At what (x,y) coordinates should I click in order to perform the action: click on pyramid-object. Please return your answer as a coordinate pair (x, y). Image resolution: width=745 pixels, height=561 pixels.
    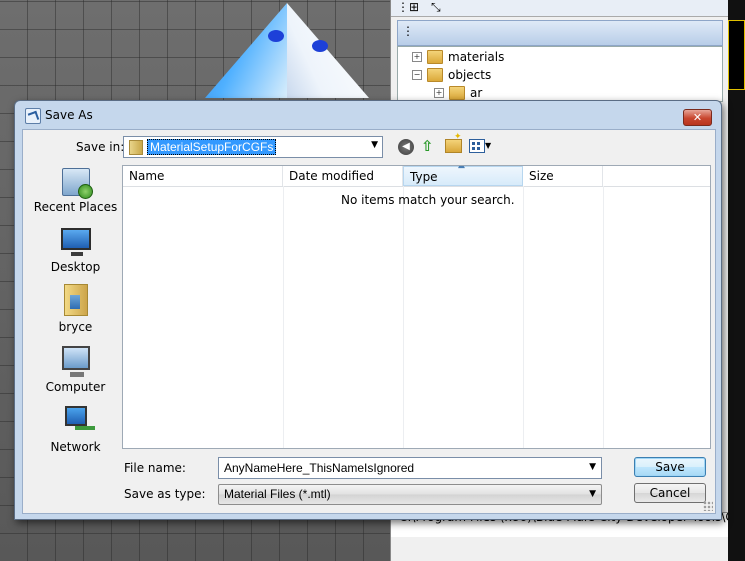
    Looking at the image, I should click on (246, 50).